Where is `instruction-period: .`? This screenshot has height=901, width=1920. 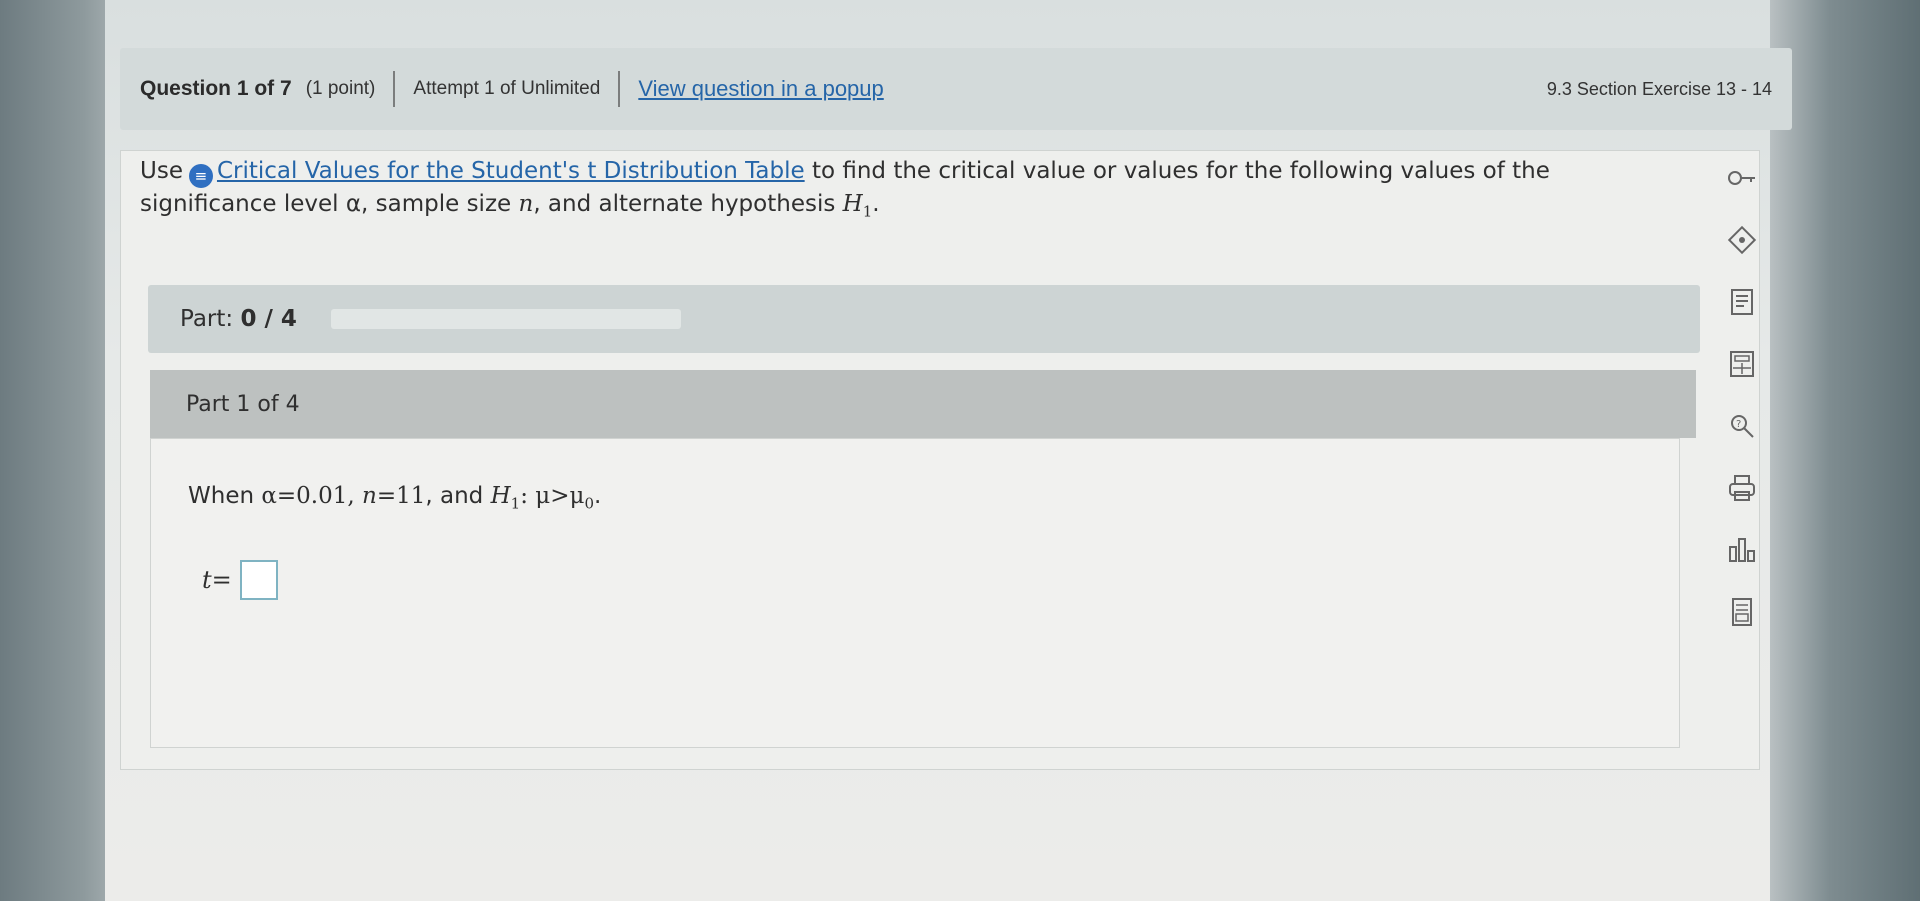 instruction-period: . is located at coordinates (876, 204).